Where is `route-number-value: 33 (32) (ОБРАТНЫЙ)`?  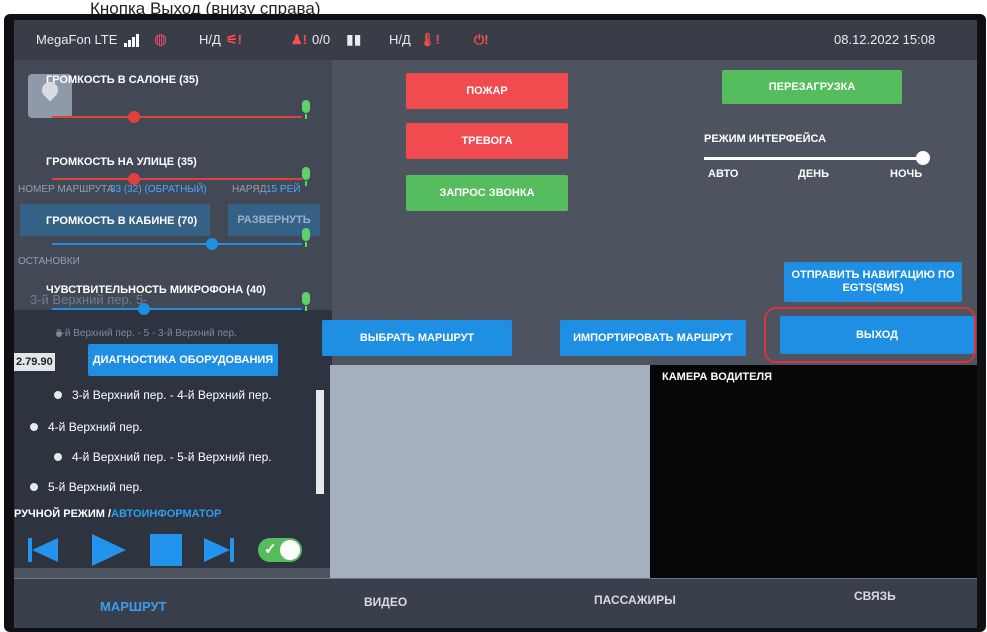
route-number-value: 33 (32) (ОБРАТНЫЙ) is located at coordinates (158, 189).